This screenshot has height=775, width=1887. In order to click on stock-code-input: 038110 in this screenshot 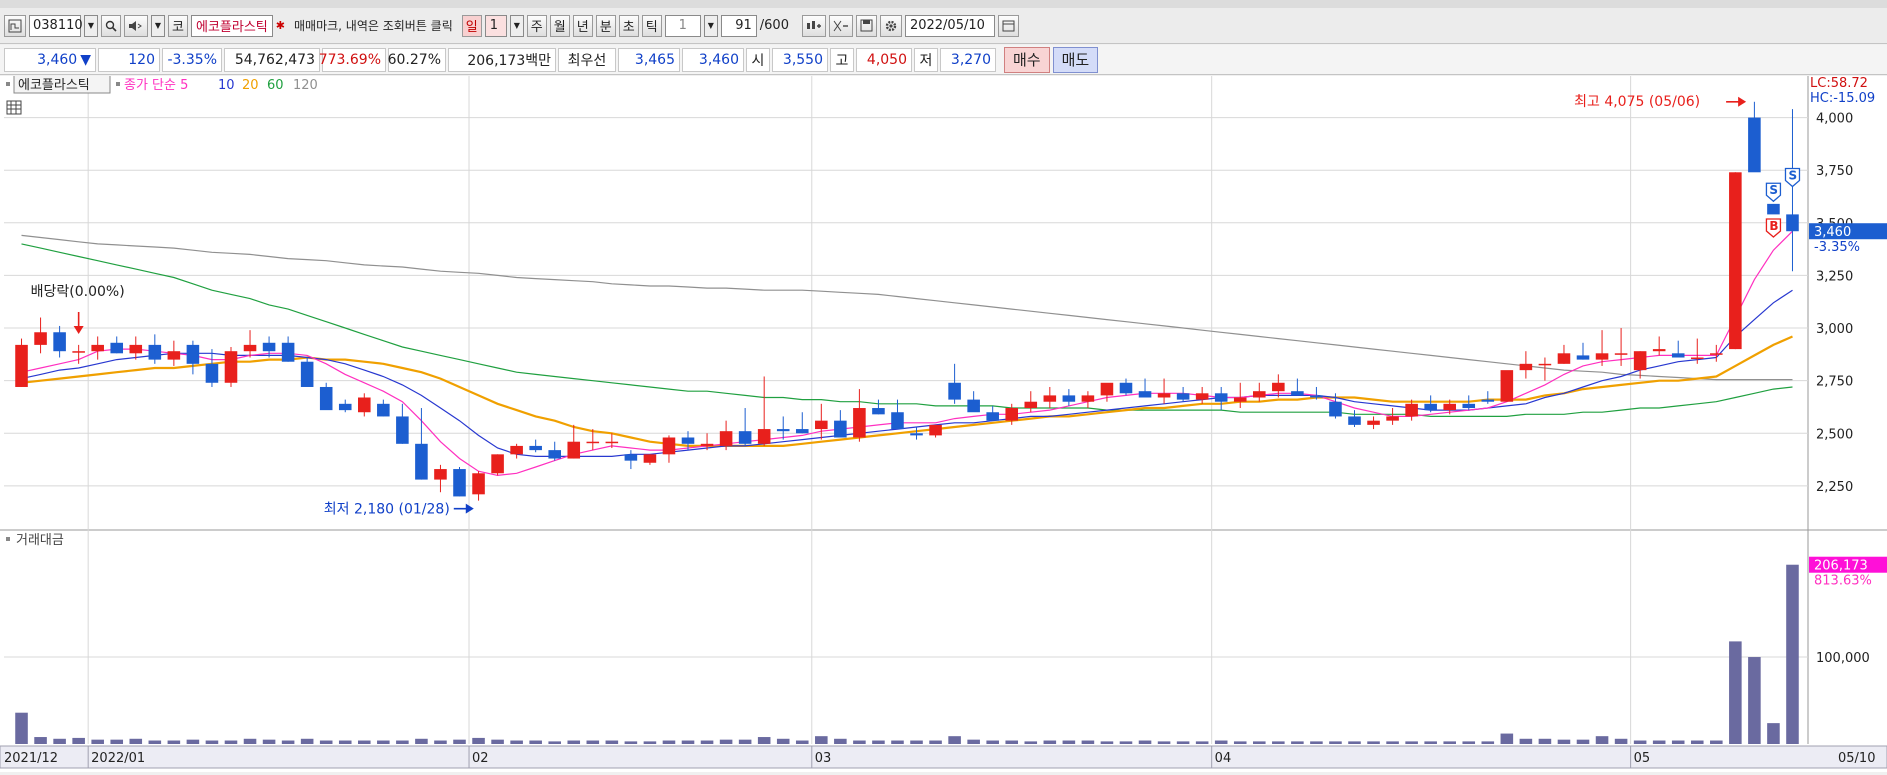, I will do `click(56, 25)`.